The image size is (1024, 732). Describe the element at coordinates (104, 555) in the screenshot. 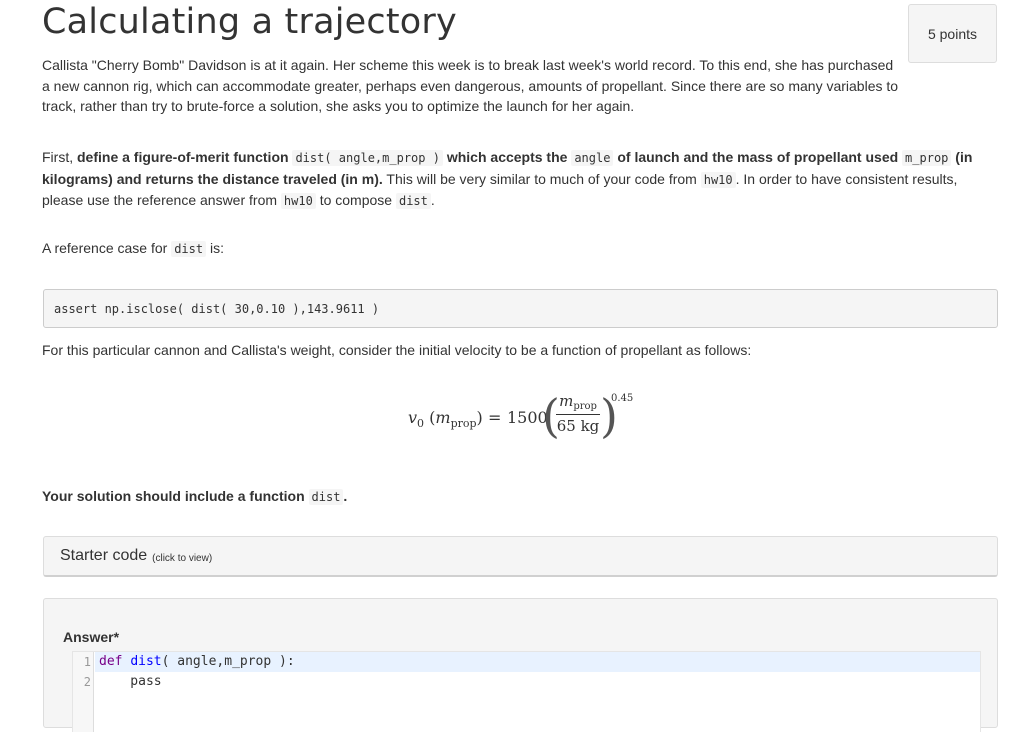

I see `starter-code-label: Starter code` at that location.